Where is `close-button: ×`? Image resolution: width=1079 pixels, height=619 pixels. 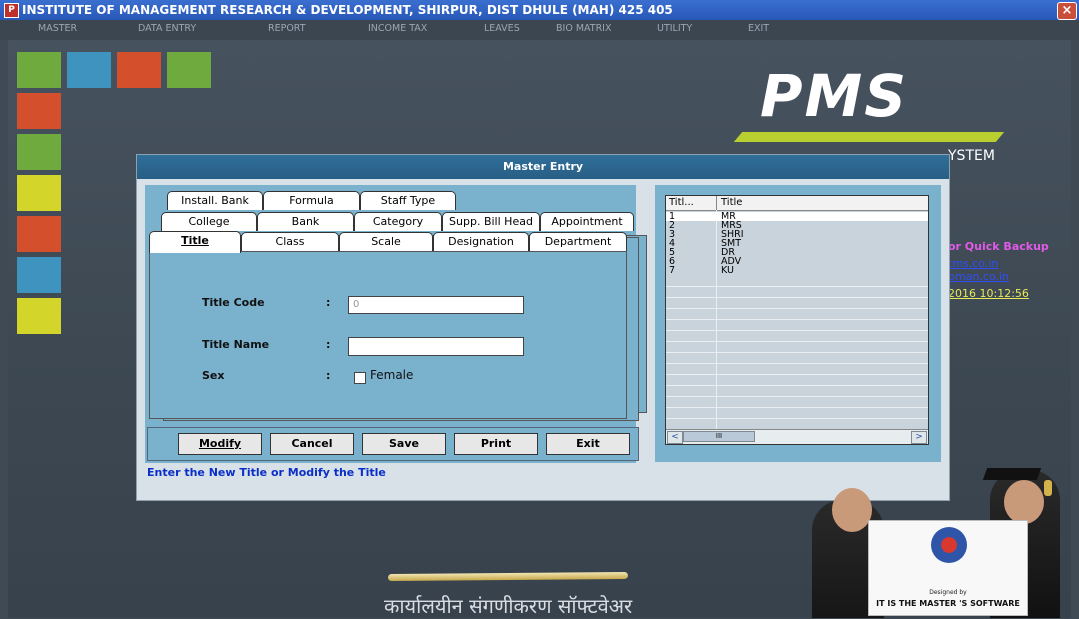 close-button: × is located at coordinates (1067, 11).